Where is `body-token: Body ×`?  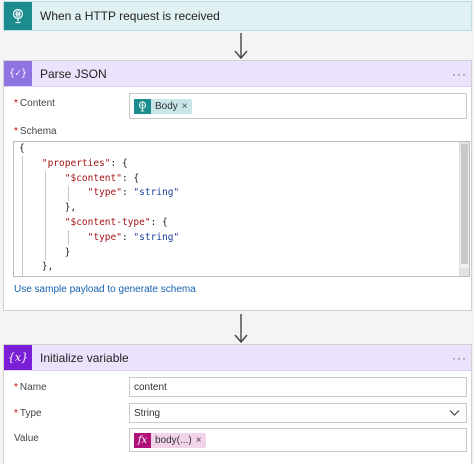 body-token: Body × is located at coordinates (163, 106).